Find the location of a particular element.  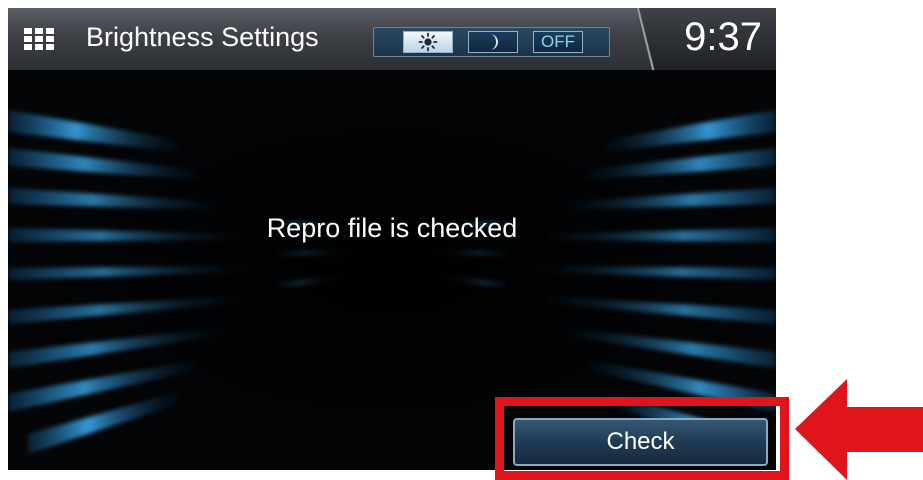

menu-grid-icon is located at coordinates (39, 39).